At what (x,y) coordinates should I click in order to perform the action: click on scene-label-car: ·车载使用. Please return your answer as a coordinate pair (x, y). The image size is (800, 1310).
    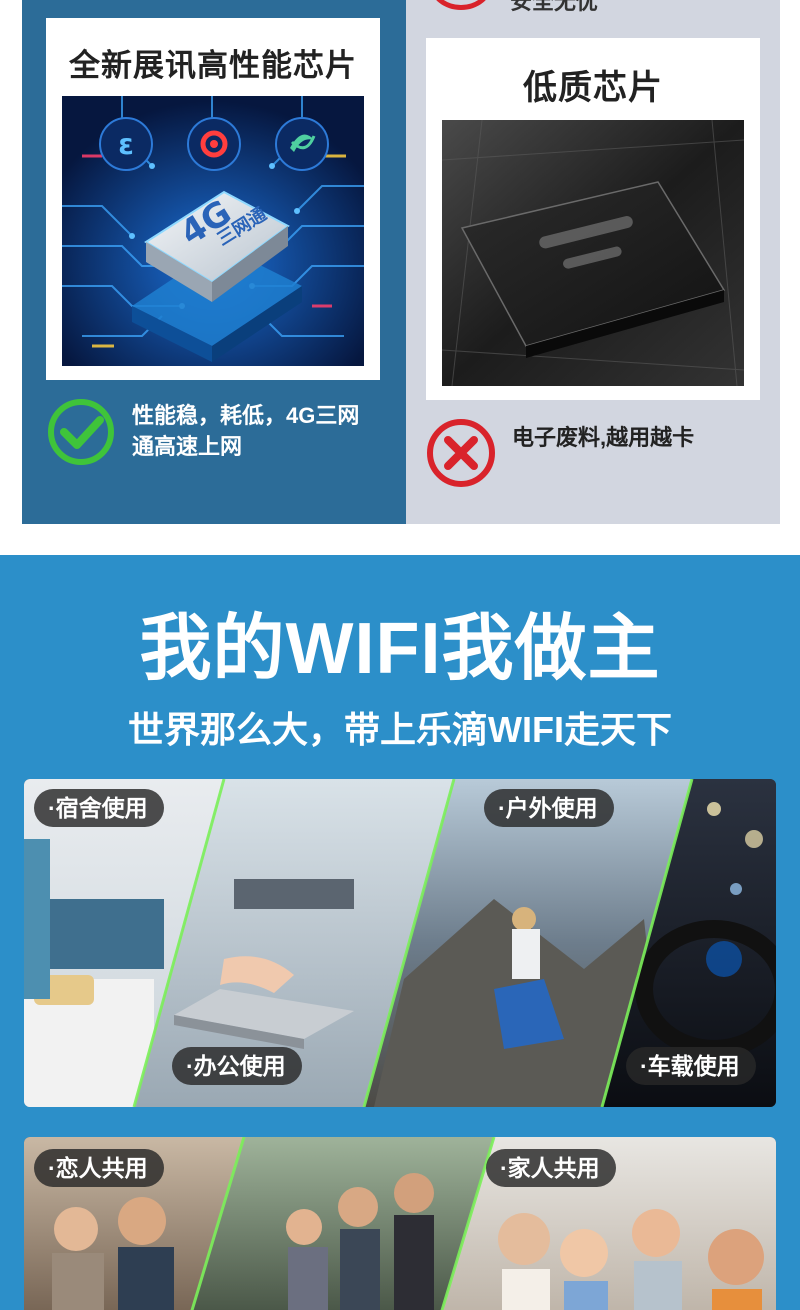
    Looking at the image, I should click on (691, 1066).